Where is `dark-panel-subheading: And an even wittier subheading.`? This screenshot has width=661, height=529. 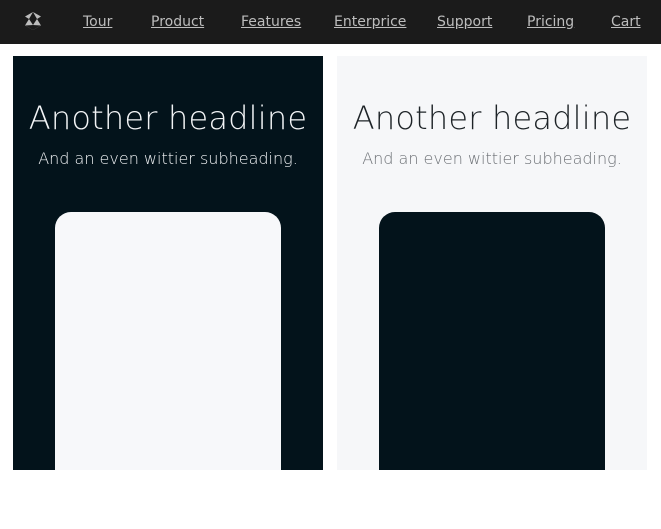 dark-panel-subheading: And an even wittier subheading. is located at coordinates (168, 158).